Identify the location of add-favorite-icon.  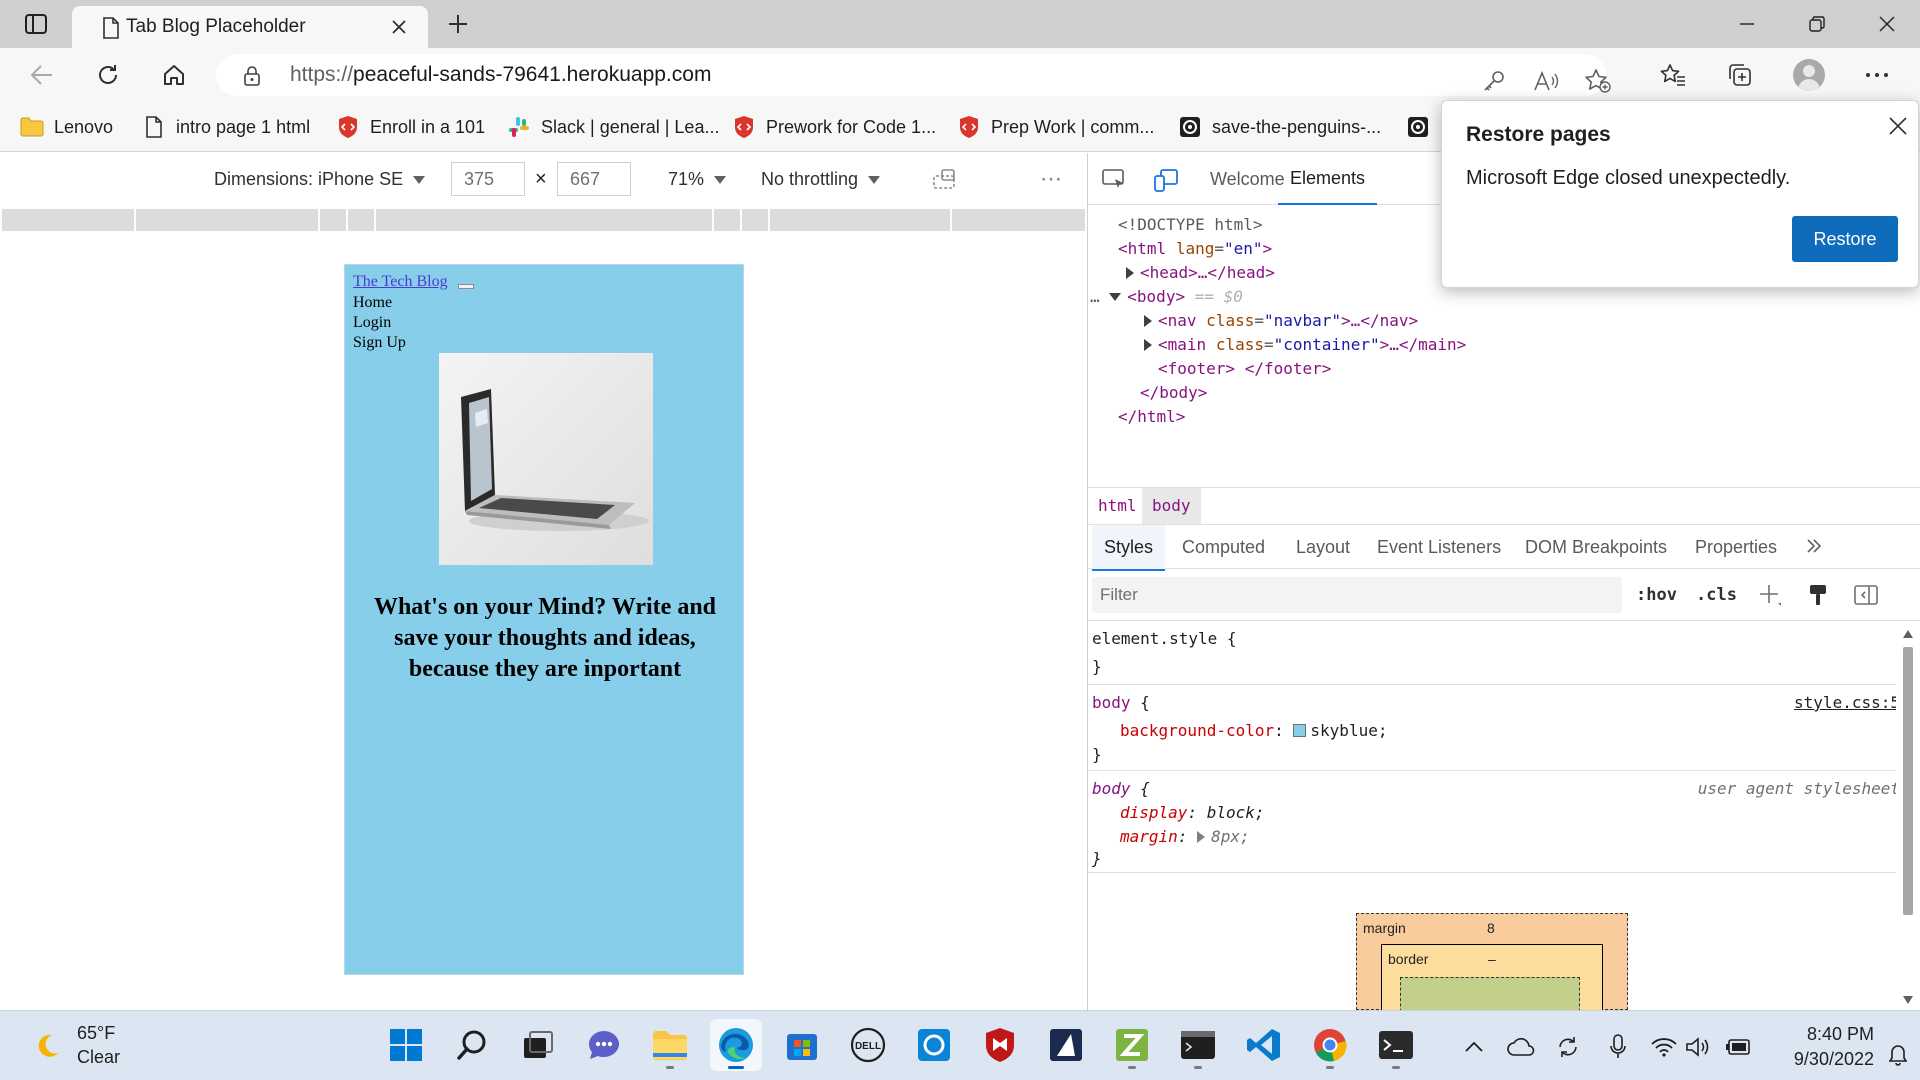
(1598, 81).